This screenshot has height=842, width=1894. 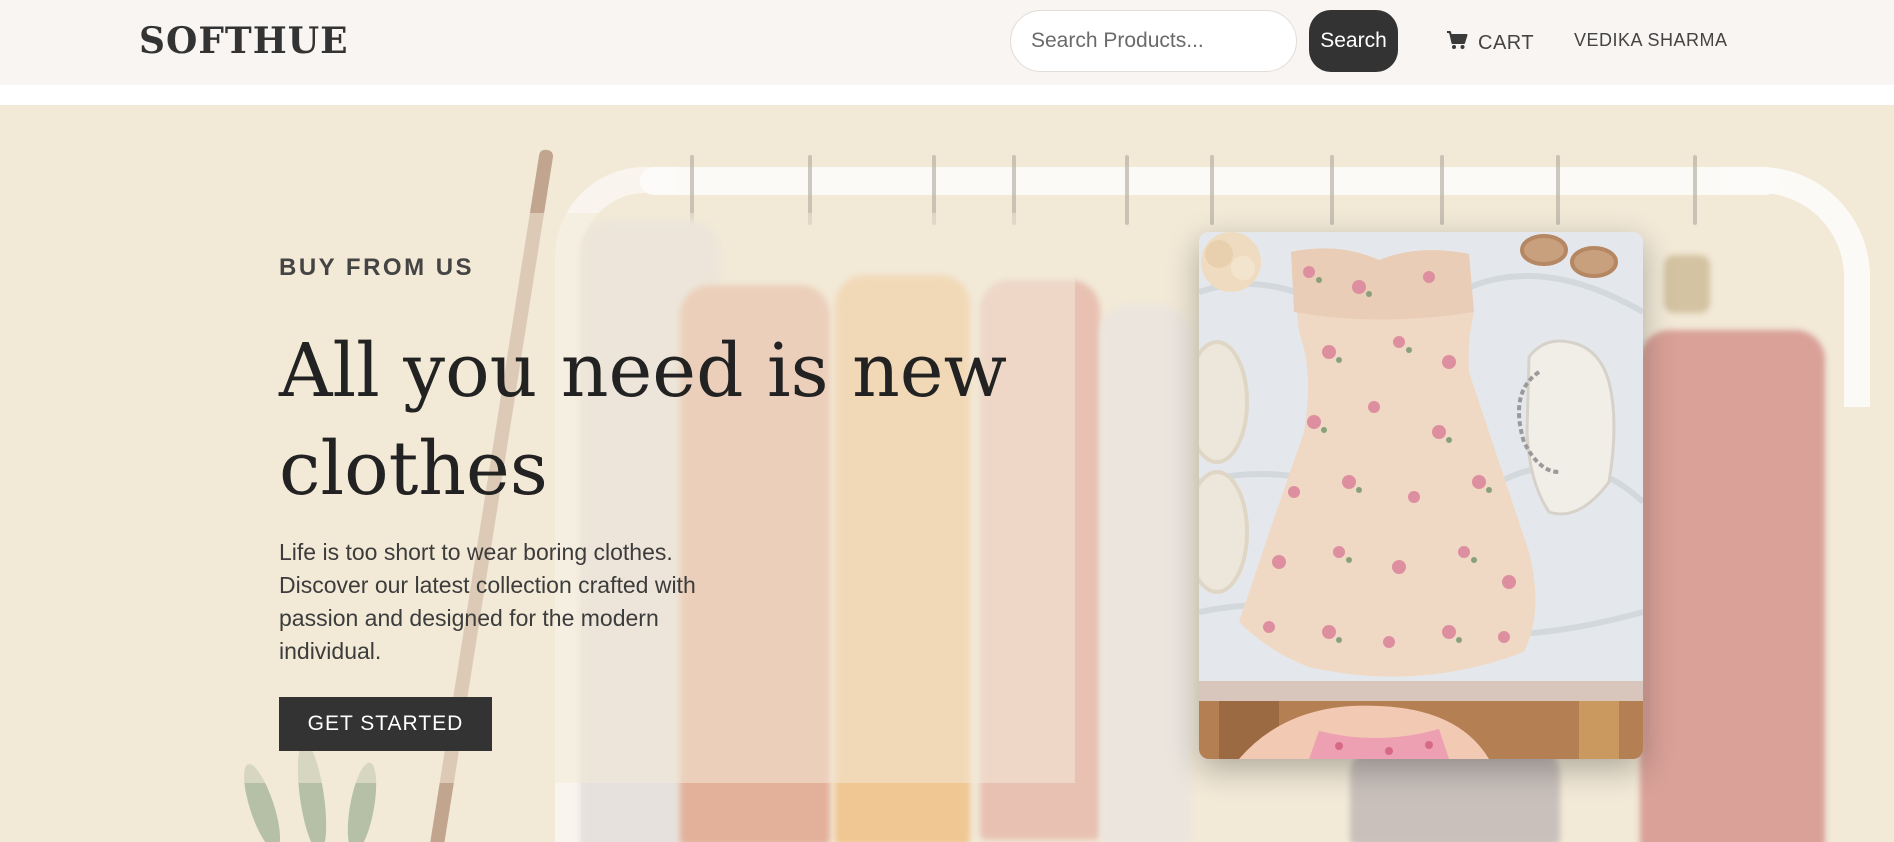 I want to click on get-started-button: GET STARTED, so click(x=385, y=724).